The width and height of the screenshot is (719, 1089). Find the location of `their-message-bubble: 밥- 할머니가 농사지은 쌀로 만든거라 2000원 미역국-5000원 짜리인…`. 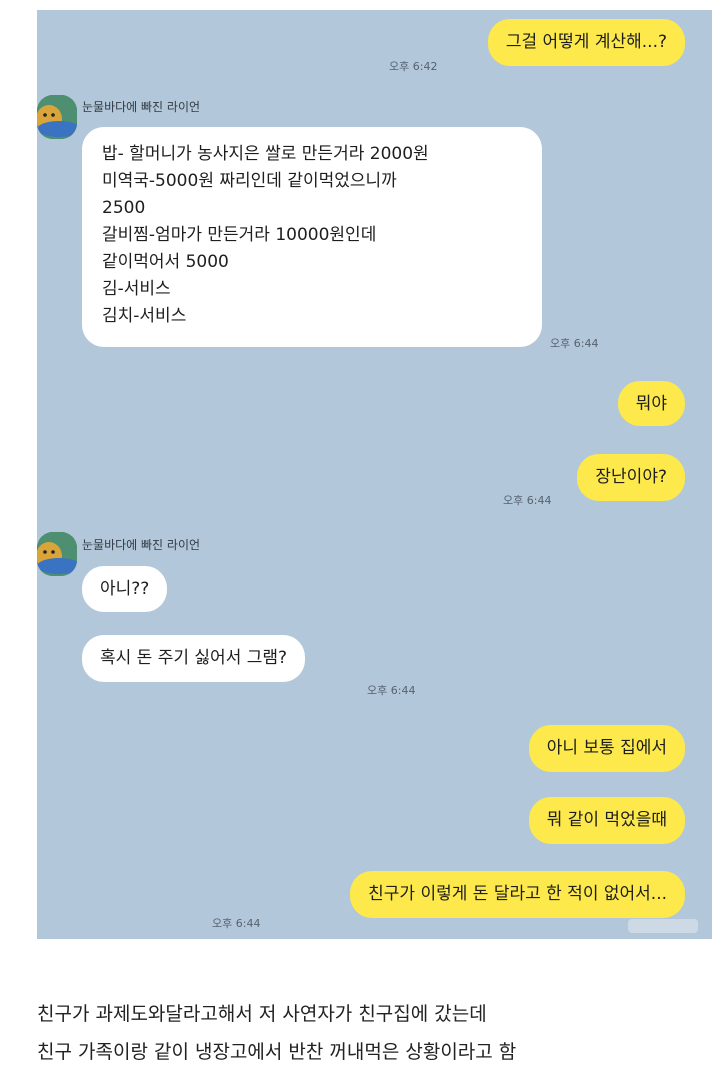

their-message-bubble: 밥- 할머니가 농사지은 쌀로 만든거라 2000원 미역국-5000원 짜리인… is located at coordinates (312, 237).